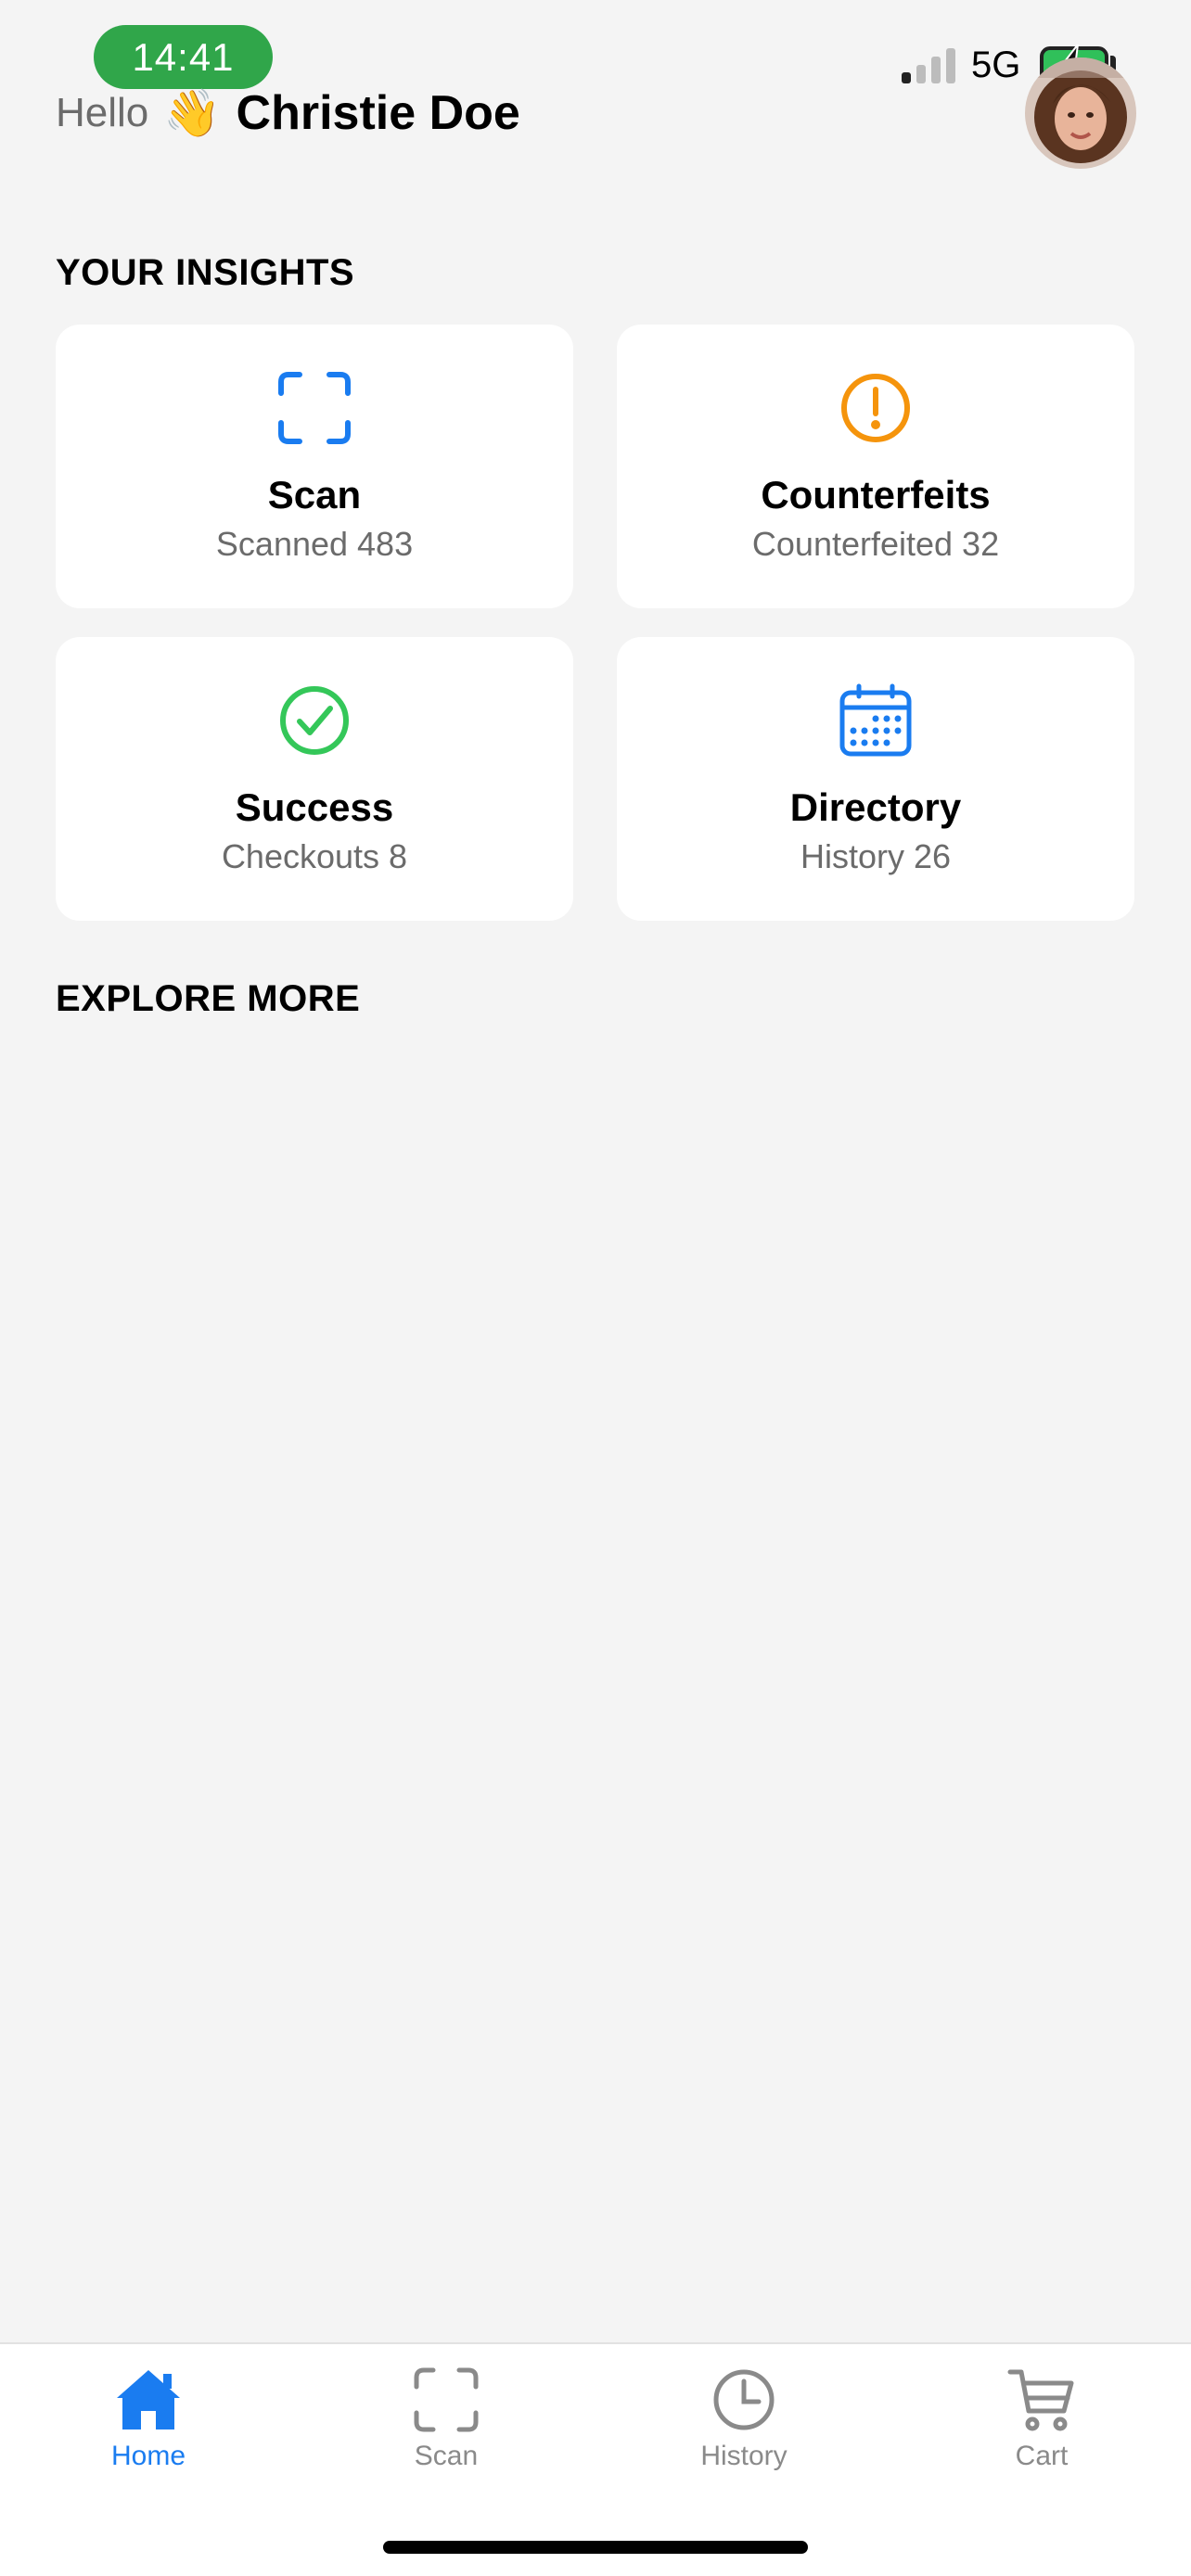 Image resolution: width=1191 pixels, height=2576 pixels. I want to click on avatar-photo, so click(1080, 113).